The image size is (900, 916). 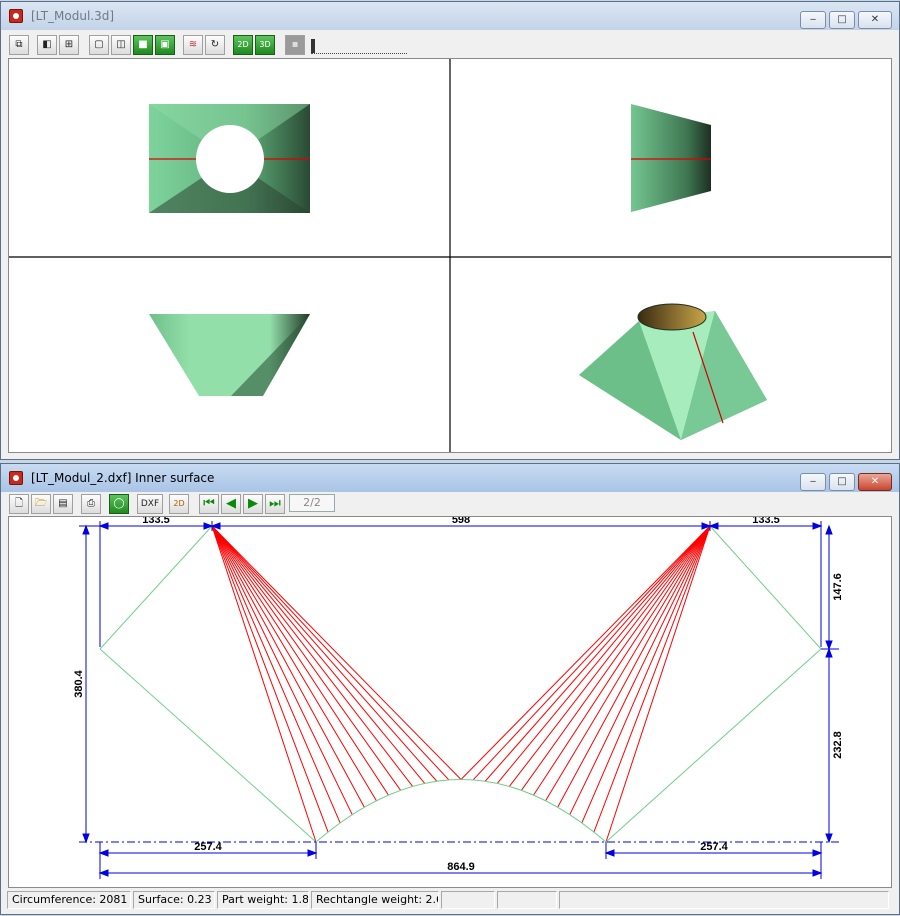 What do you see at coordinates (275, 504) in the screenshot?
I see `last-page-icon: ⏭` at bounding box center [275, 504].